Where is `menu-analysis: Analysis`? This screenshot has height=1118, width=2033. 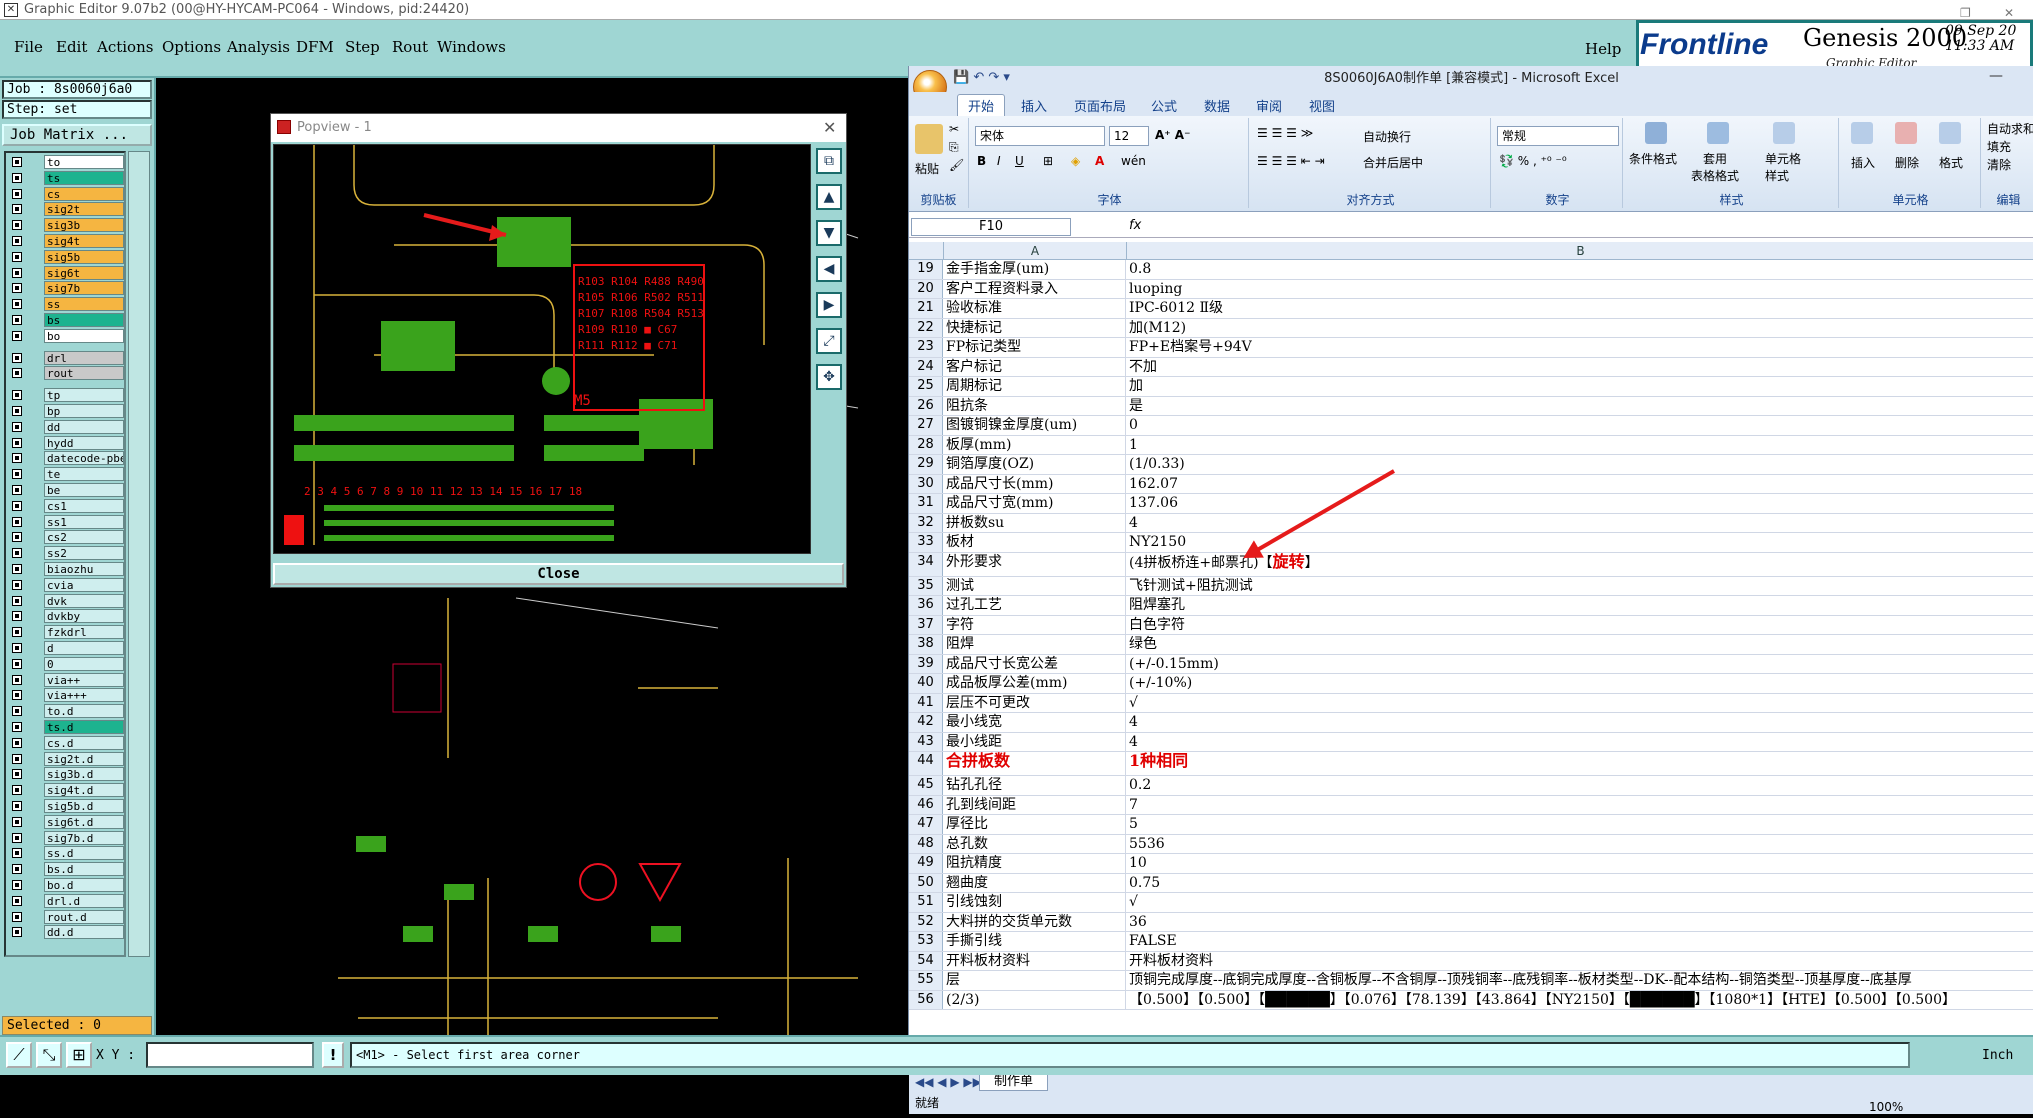
menu-analysis: Analysis is located at coordinates (258, 47).